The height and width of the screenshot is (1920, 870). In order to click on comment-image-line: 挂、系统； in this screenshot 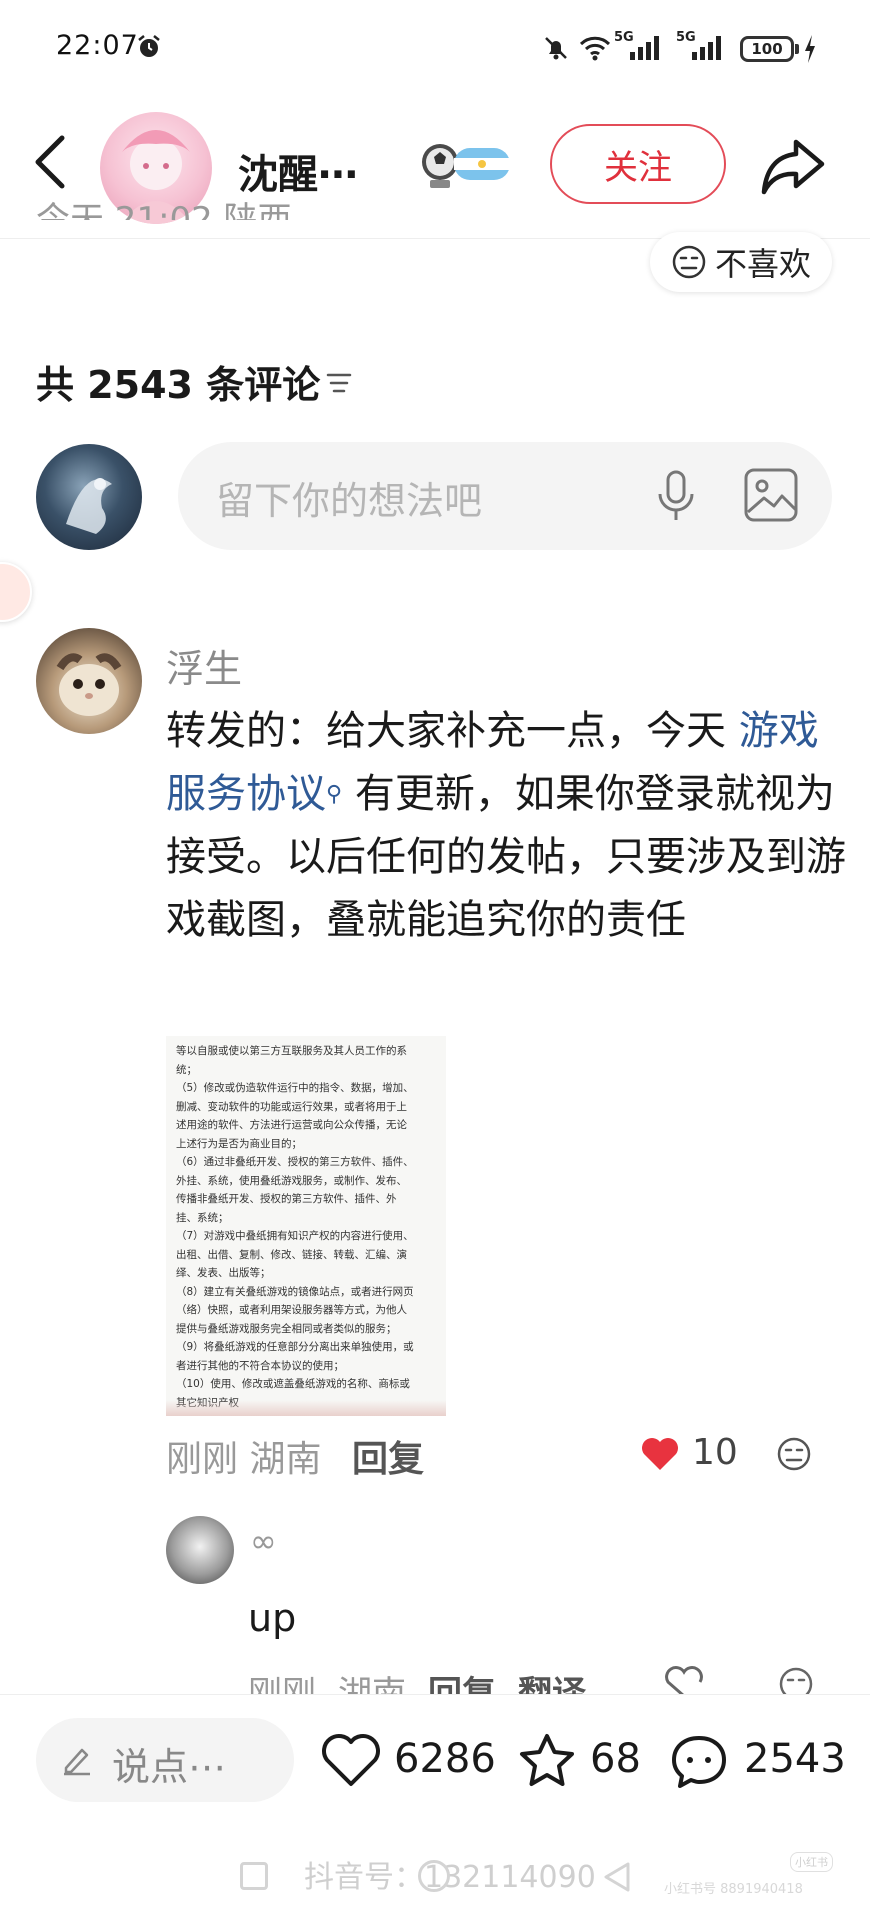, I will do `click(202, 1217)`.